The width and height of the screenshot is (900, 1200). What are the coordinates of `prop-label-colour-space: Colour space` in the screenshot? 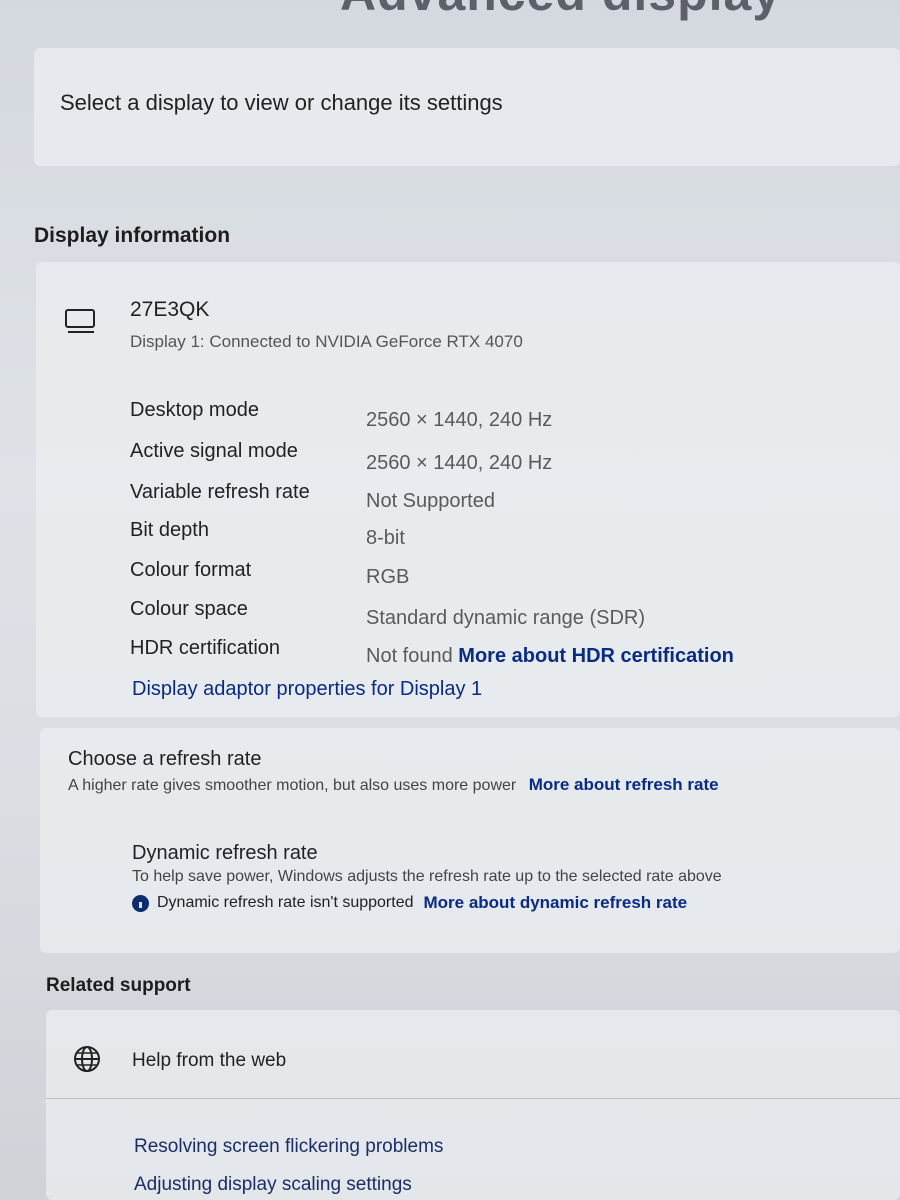 It's located at (189, 609).